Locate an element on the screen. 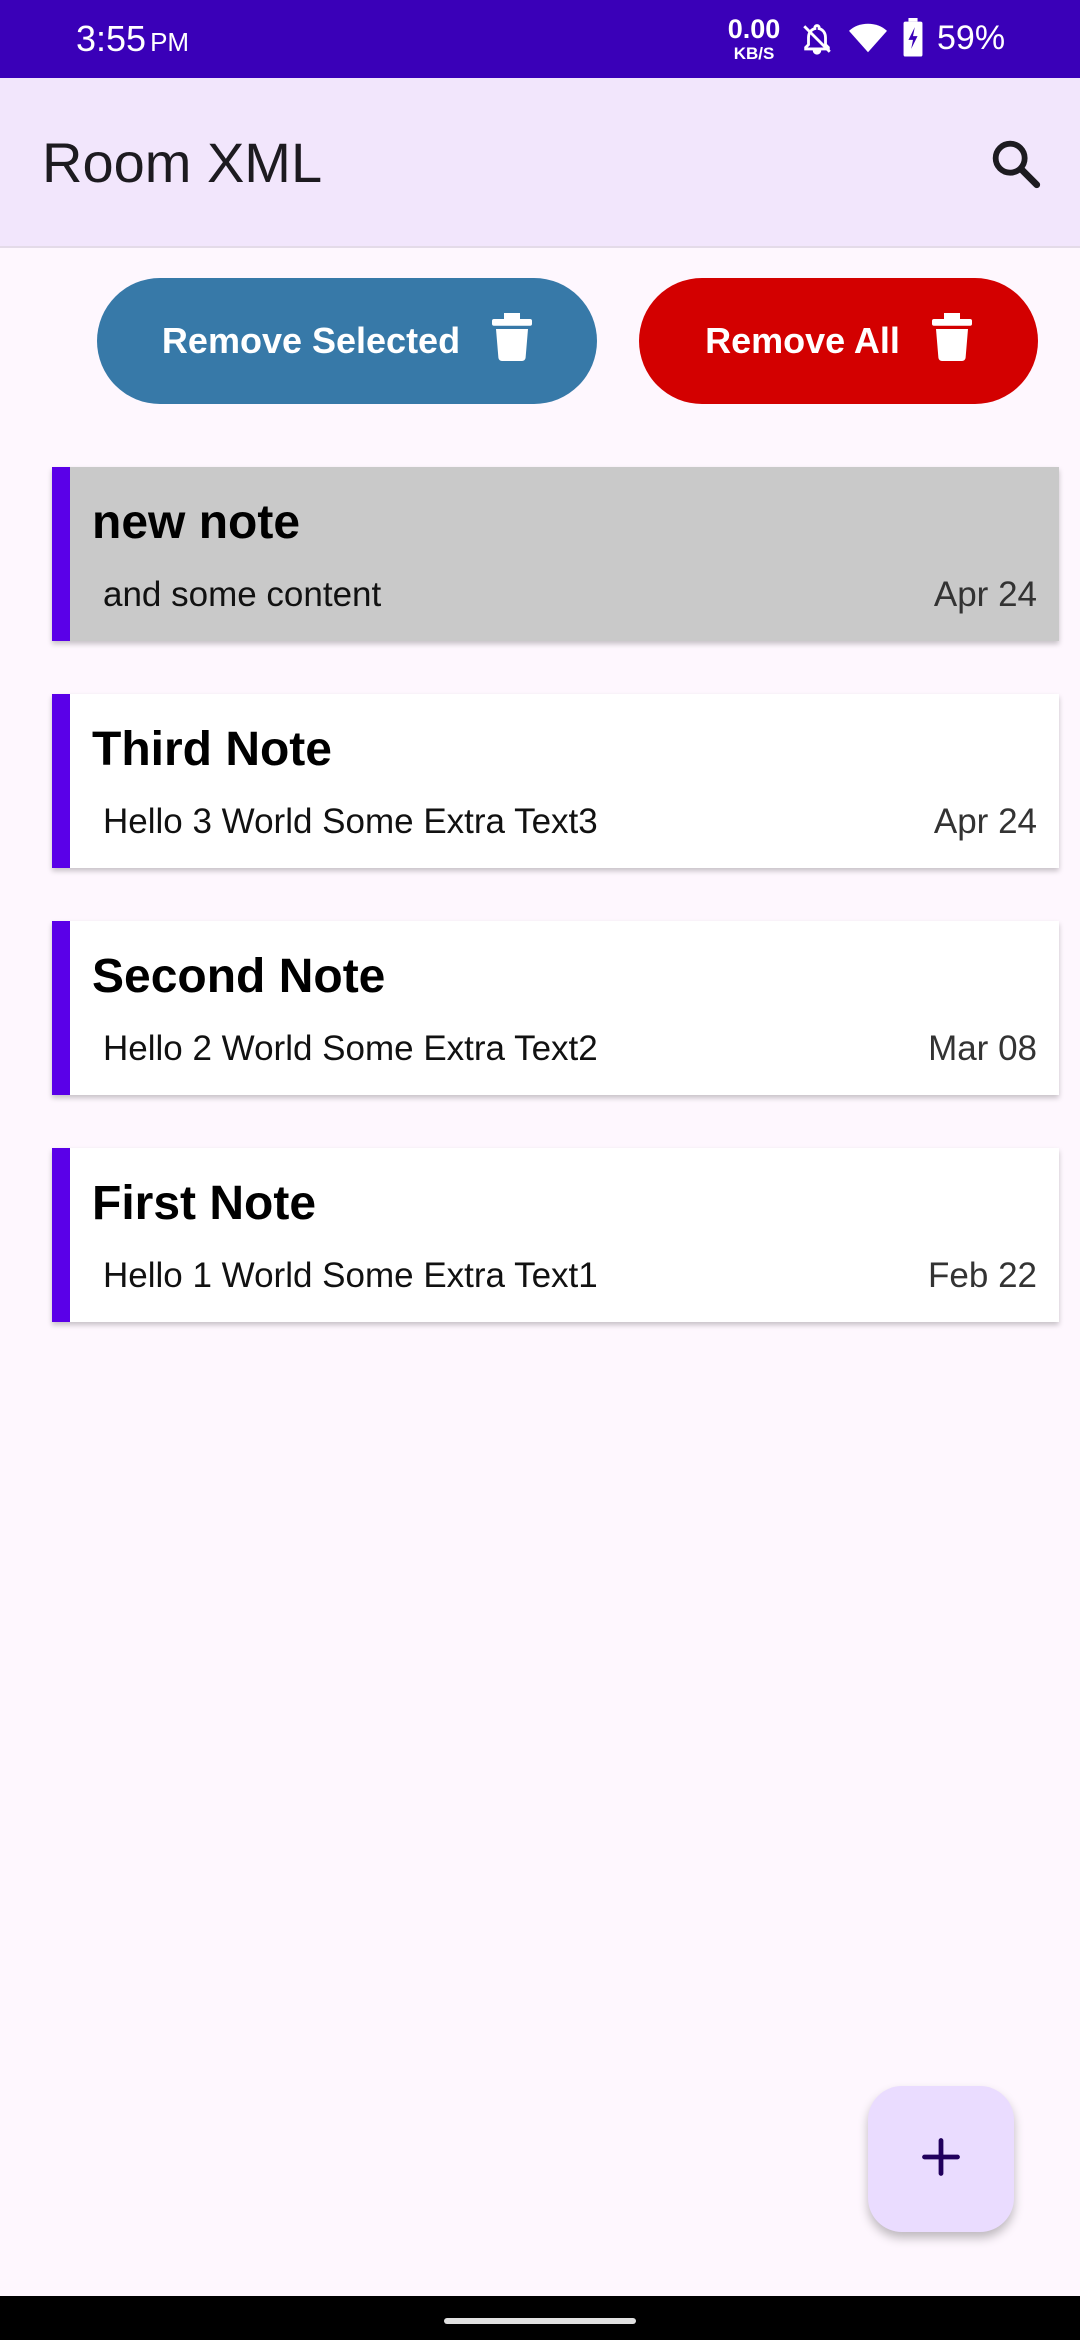 The width and height of the screenshot is (1080, 2340). note-title: new note is located at coordinates (196, 522).